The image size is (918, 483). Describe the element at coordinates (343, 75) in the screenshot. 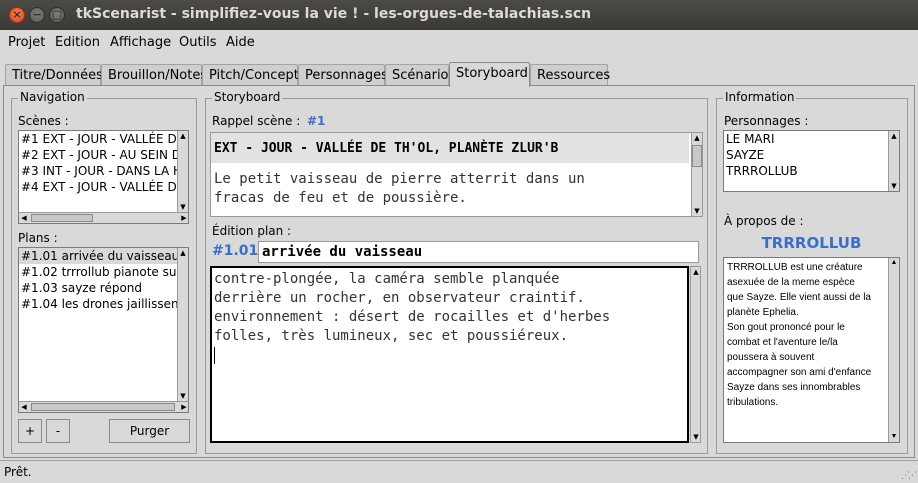

I see `tab-personnages: Personnages` at that location.